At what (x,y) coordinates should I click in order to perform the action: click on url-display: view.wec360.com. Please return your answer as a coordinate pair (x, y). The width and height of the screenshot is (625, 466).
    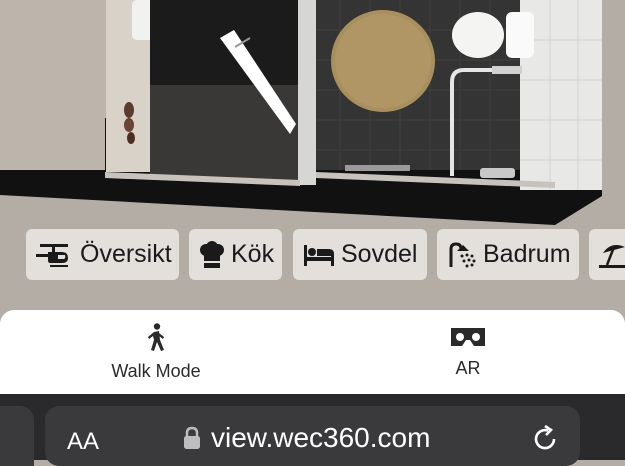
    Looking at the image, I should click on (306, 438).